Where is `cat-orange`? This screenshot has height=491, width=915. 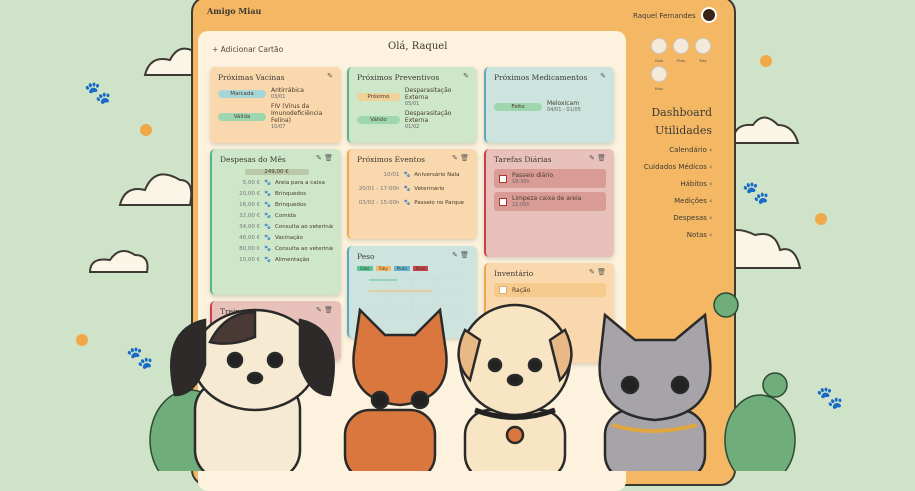 cat-orange is located at coordinates (395, 389).